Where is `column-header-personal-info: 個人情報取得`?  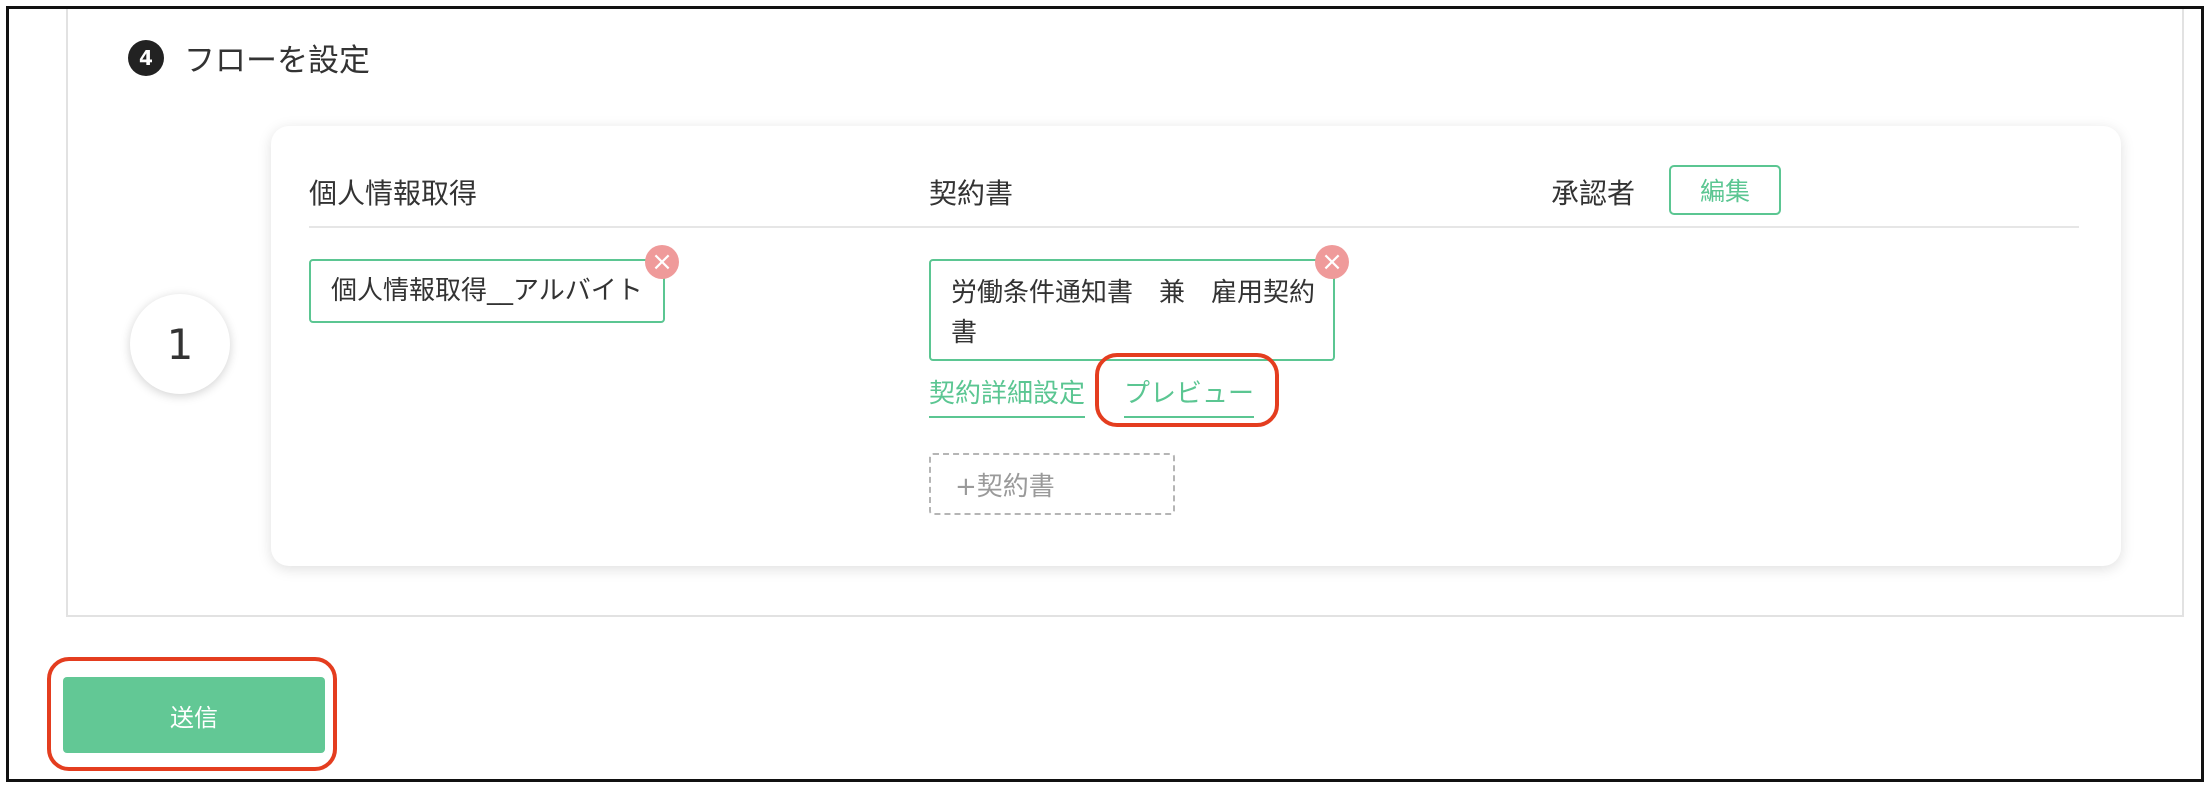 column-header-personal-info: 個人情報取得 is located at coordinates (393, 193).